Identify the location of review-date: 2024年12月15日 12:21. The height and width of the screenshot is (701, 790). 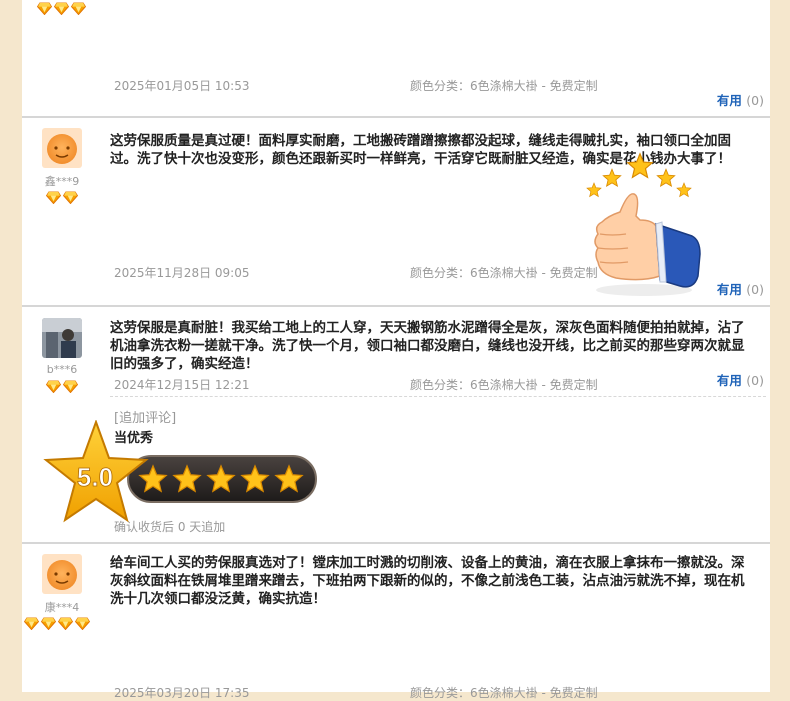
(182, 385).